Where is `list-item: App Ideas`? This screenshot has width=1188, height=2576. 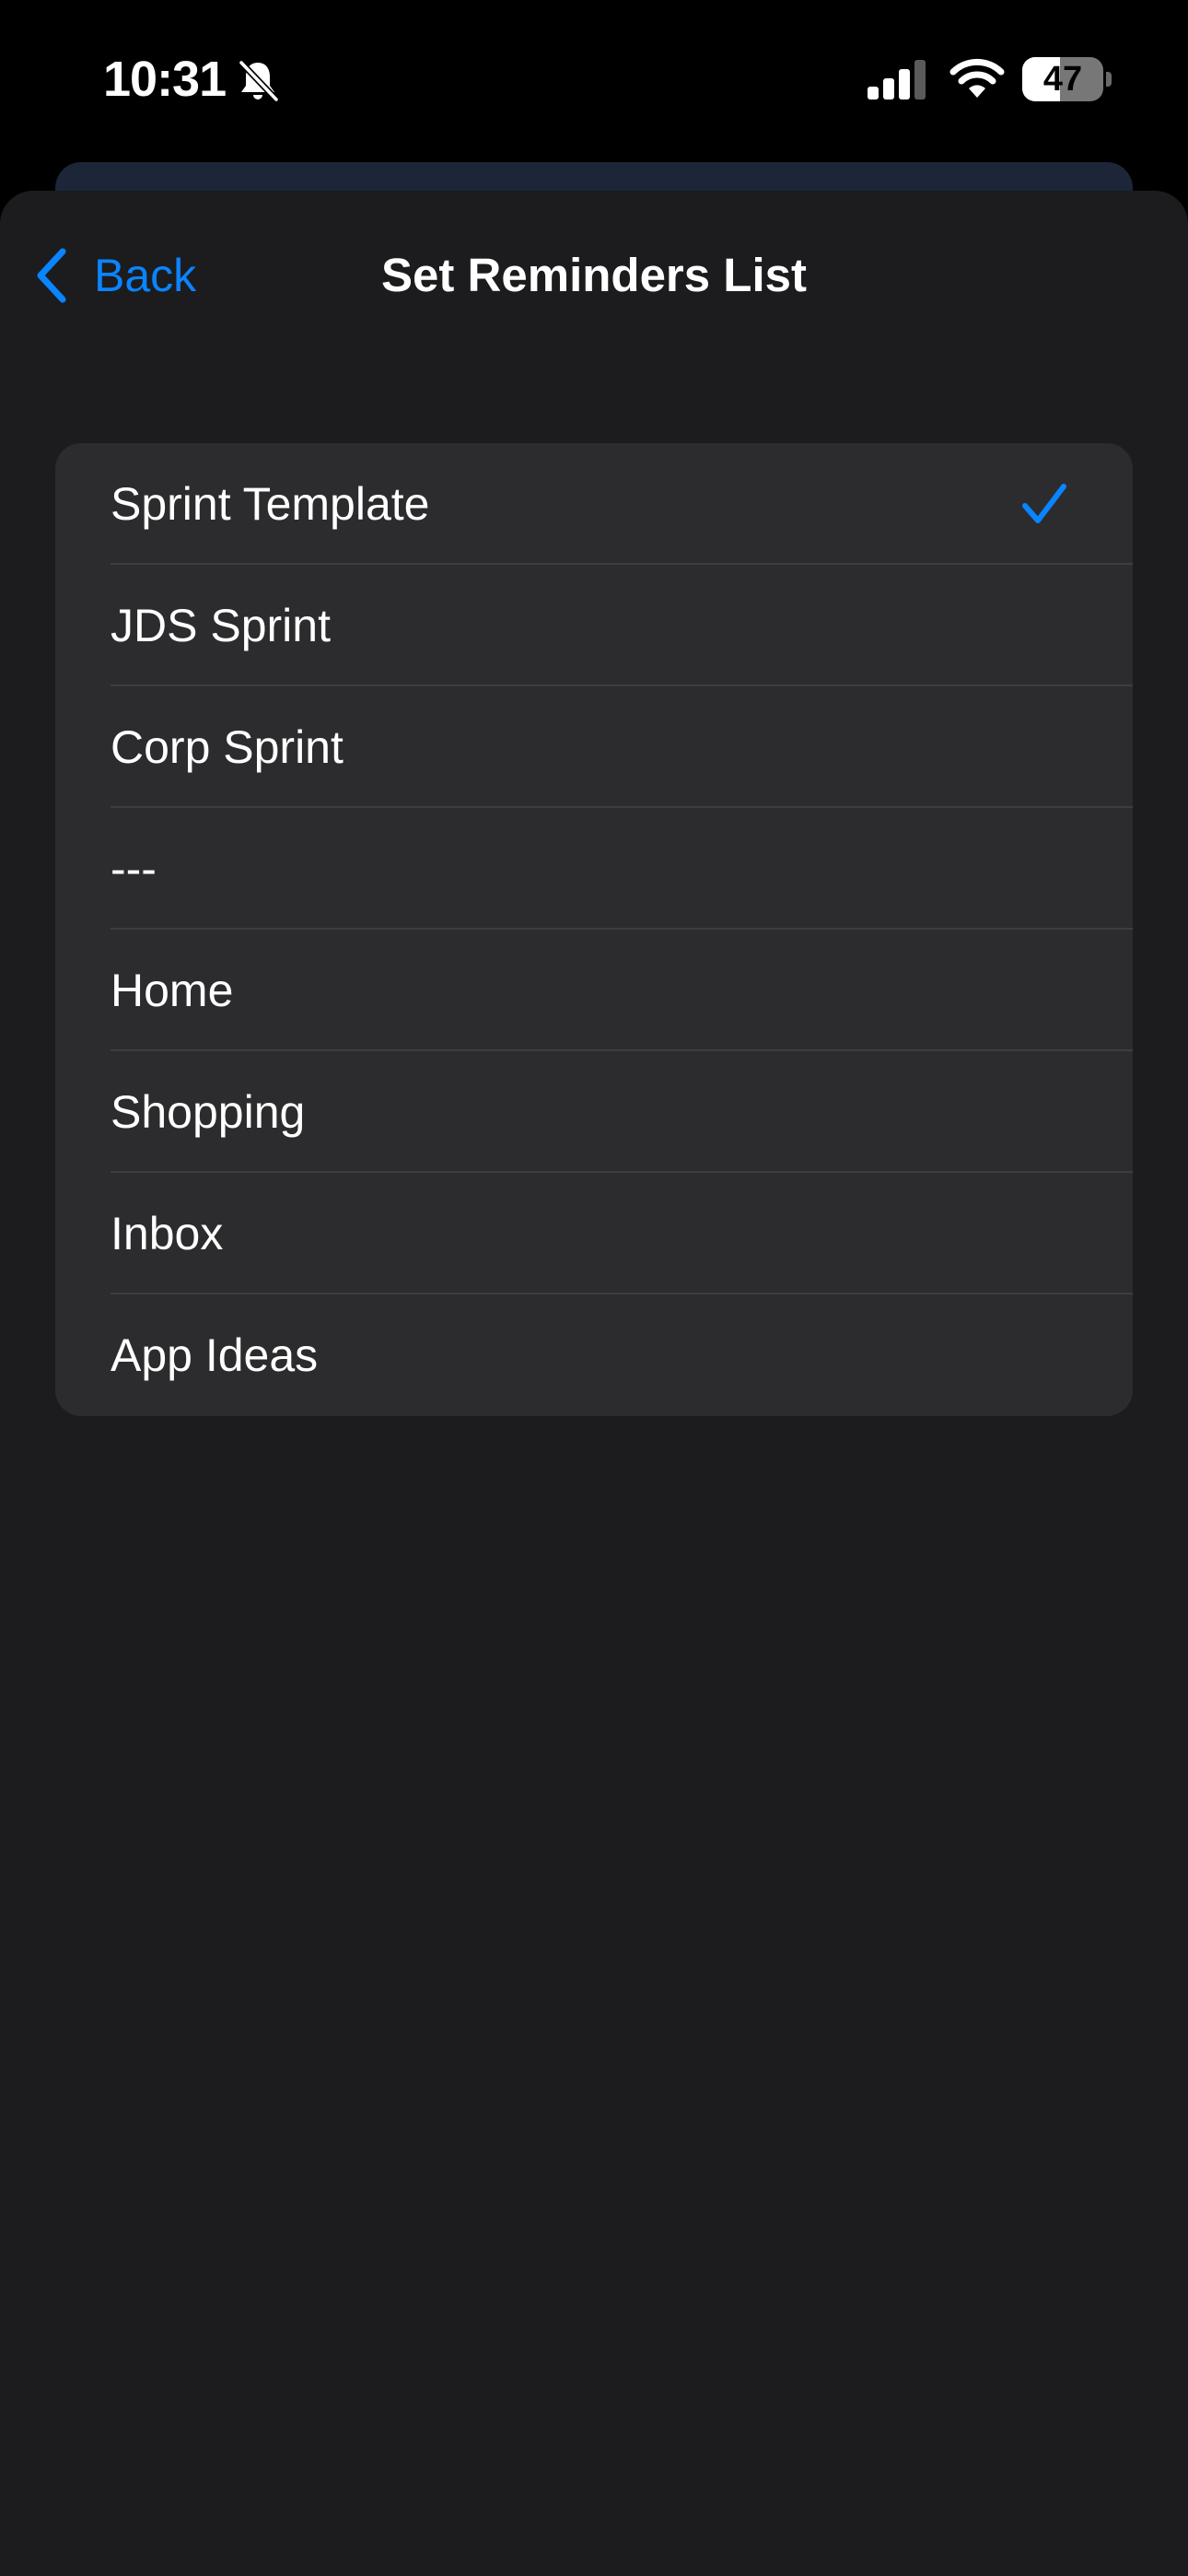 list-item: App Ideas is located at coordinates (594, 1355).